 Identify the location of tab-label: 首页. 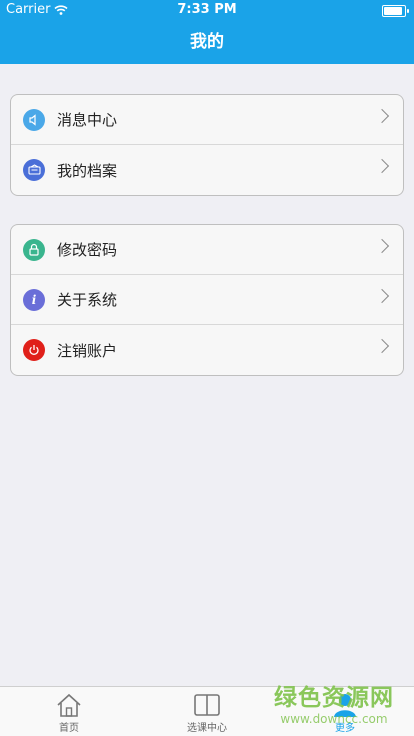
(69, 728).